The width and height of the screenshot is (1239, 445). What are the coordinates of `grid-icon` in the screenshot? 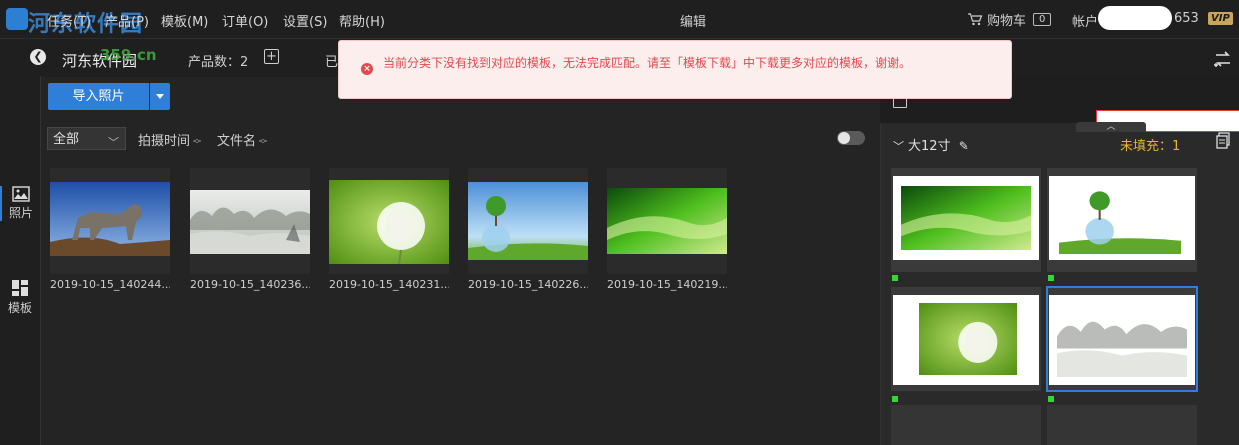 It's located at (20, 288).